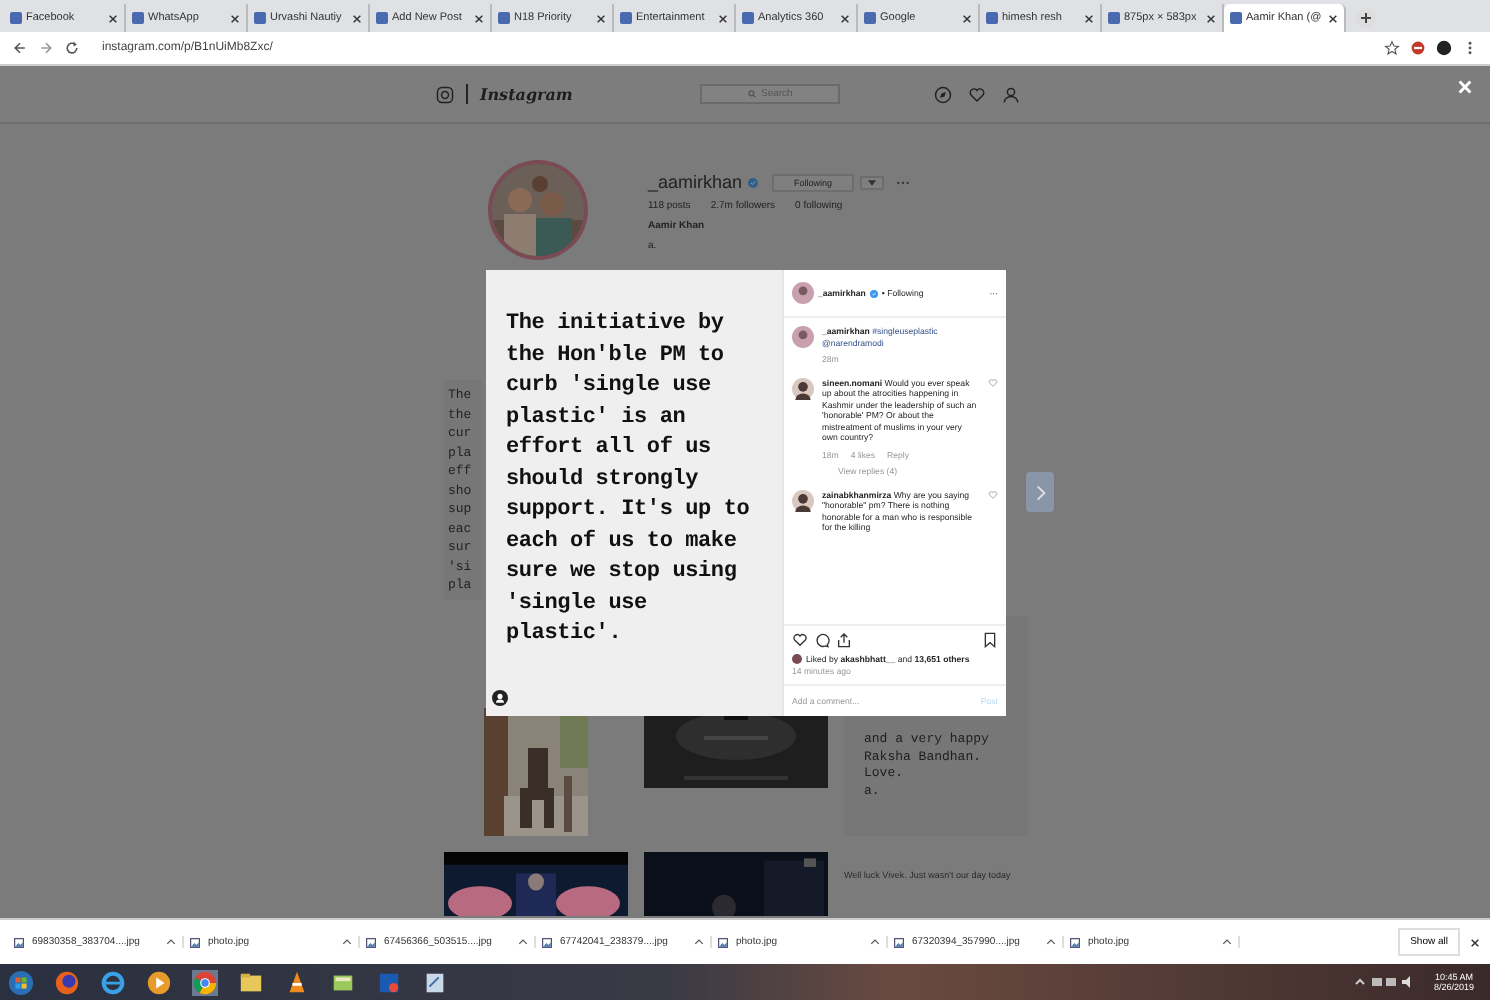  I want to click on compass-icon, so click(943, 94).